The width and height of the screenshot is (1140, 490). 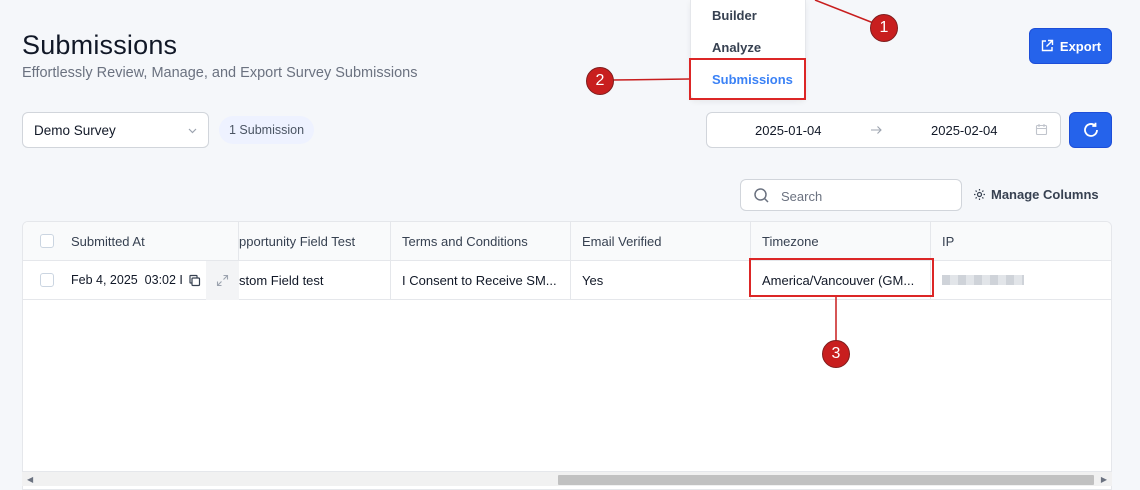 I want to click on search-input, so click(x=866, y=196).